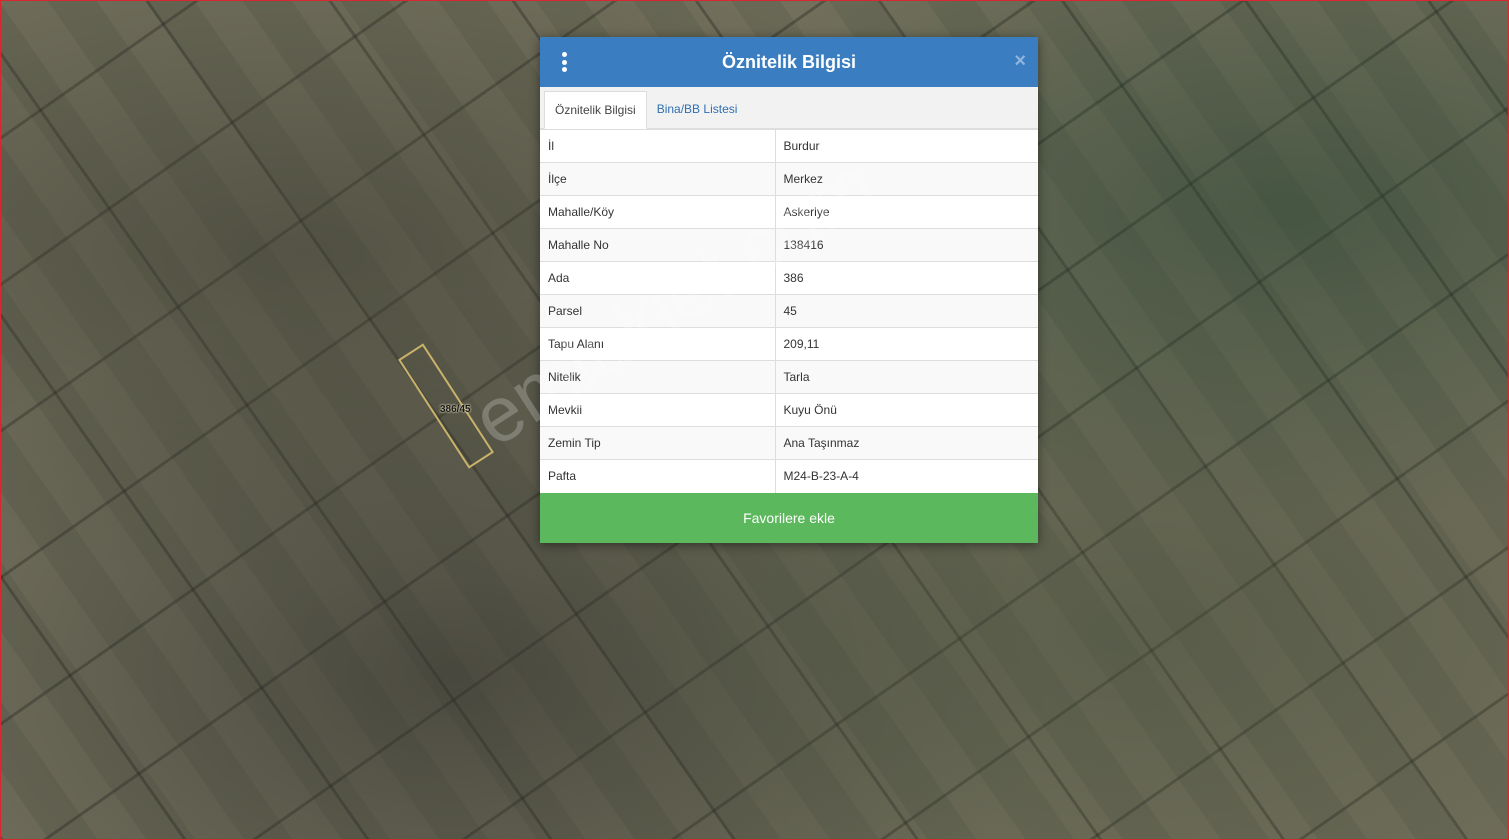 Image resolution: width=1509 pixels, height=840 pixels. I want to click on table-row: İlçe Merkez, so click(789, 179).